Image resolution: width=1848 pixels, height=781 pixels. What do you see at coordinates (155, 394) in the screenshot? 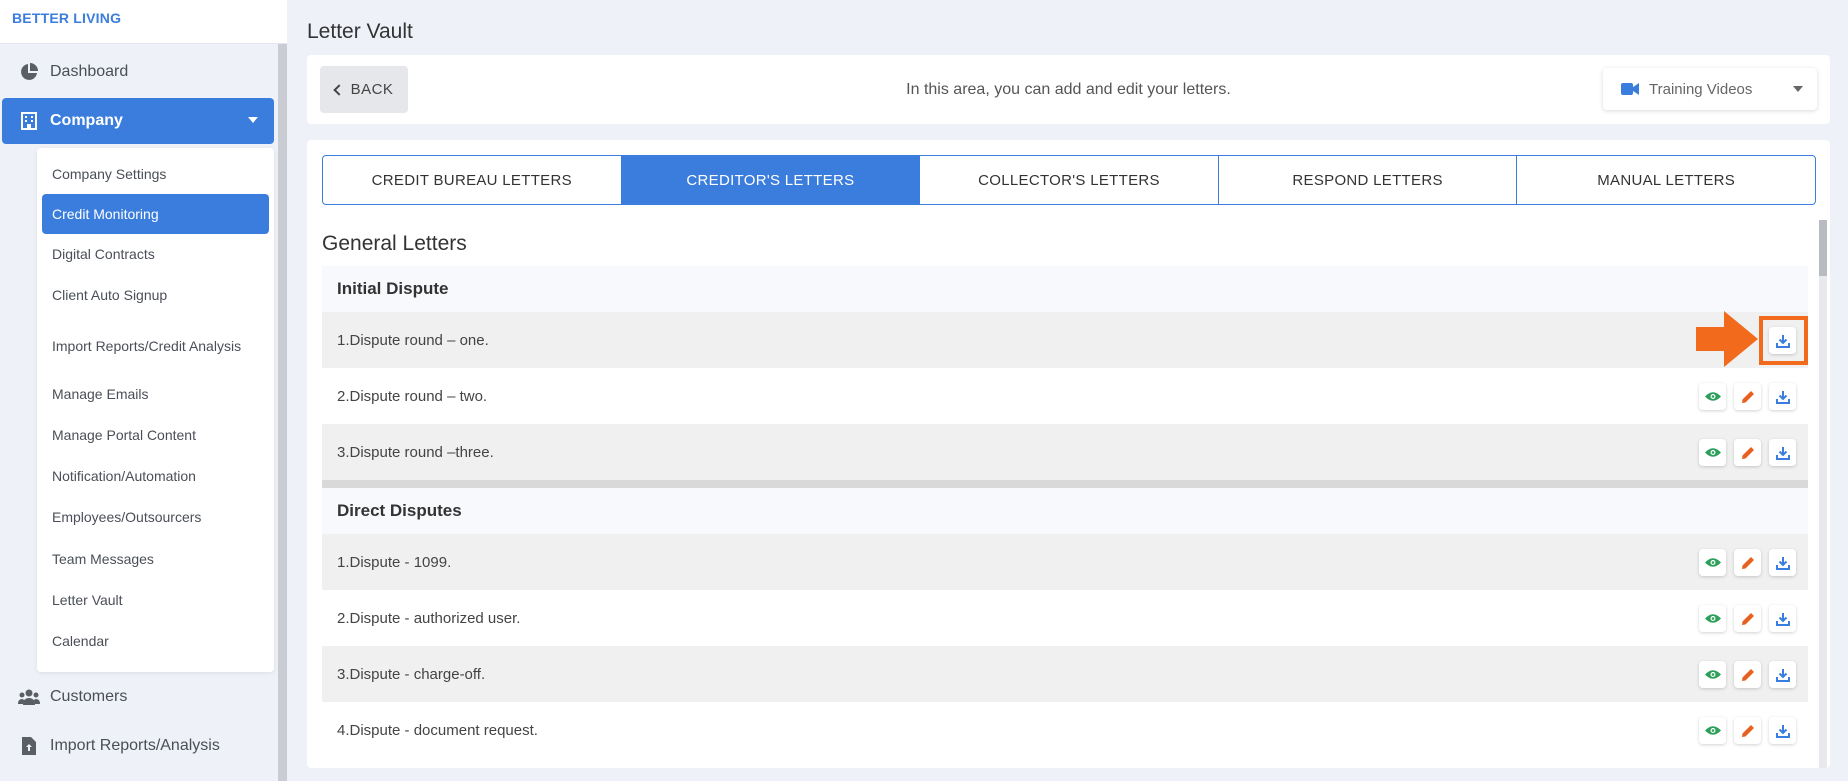
I see `submenu-manage-emails: Manage Emails` at bounding box center [155, 394].